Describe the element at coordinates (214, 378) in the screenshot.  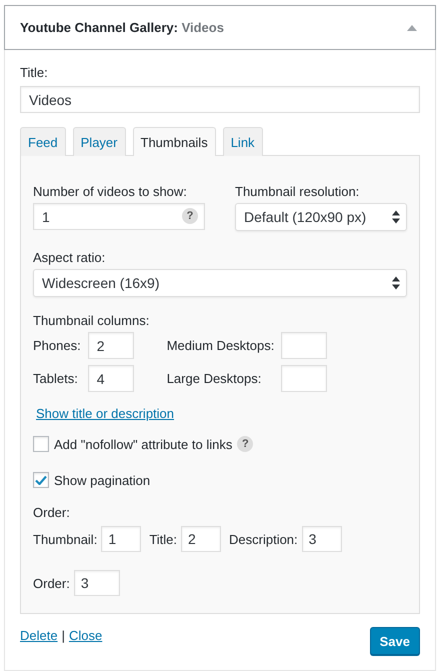
I see `field-label: Large Desktops:` at that location.